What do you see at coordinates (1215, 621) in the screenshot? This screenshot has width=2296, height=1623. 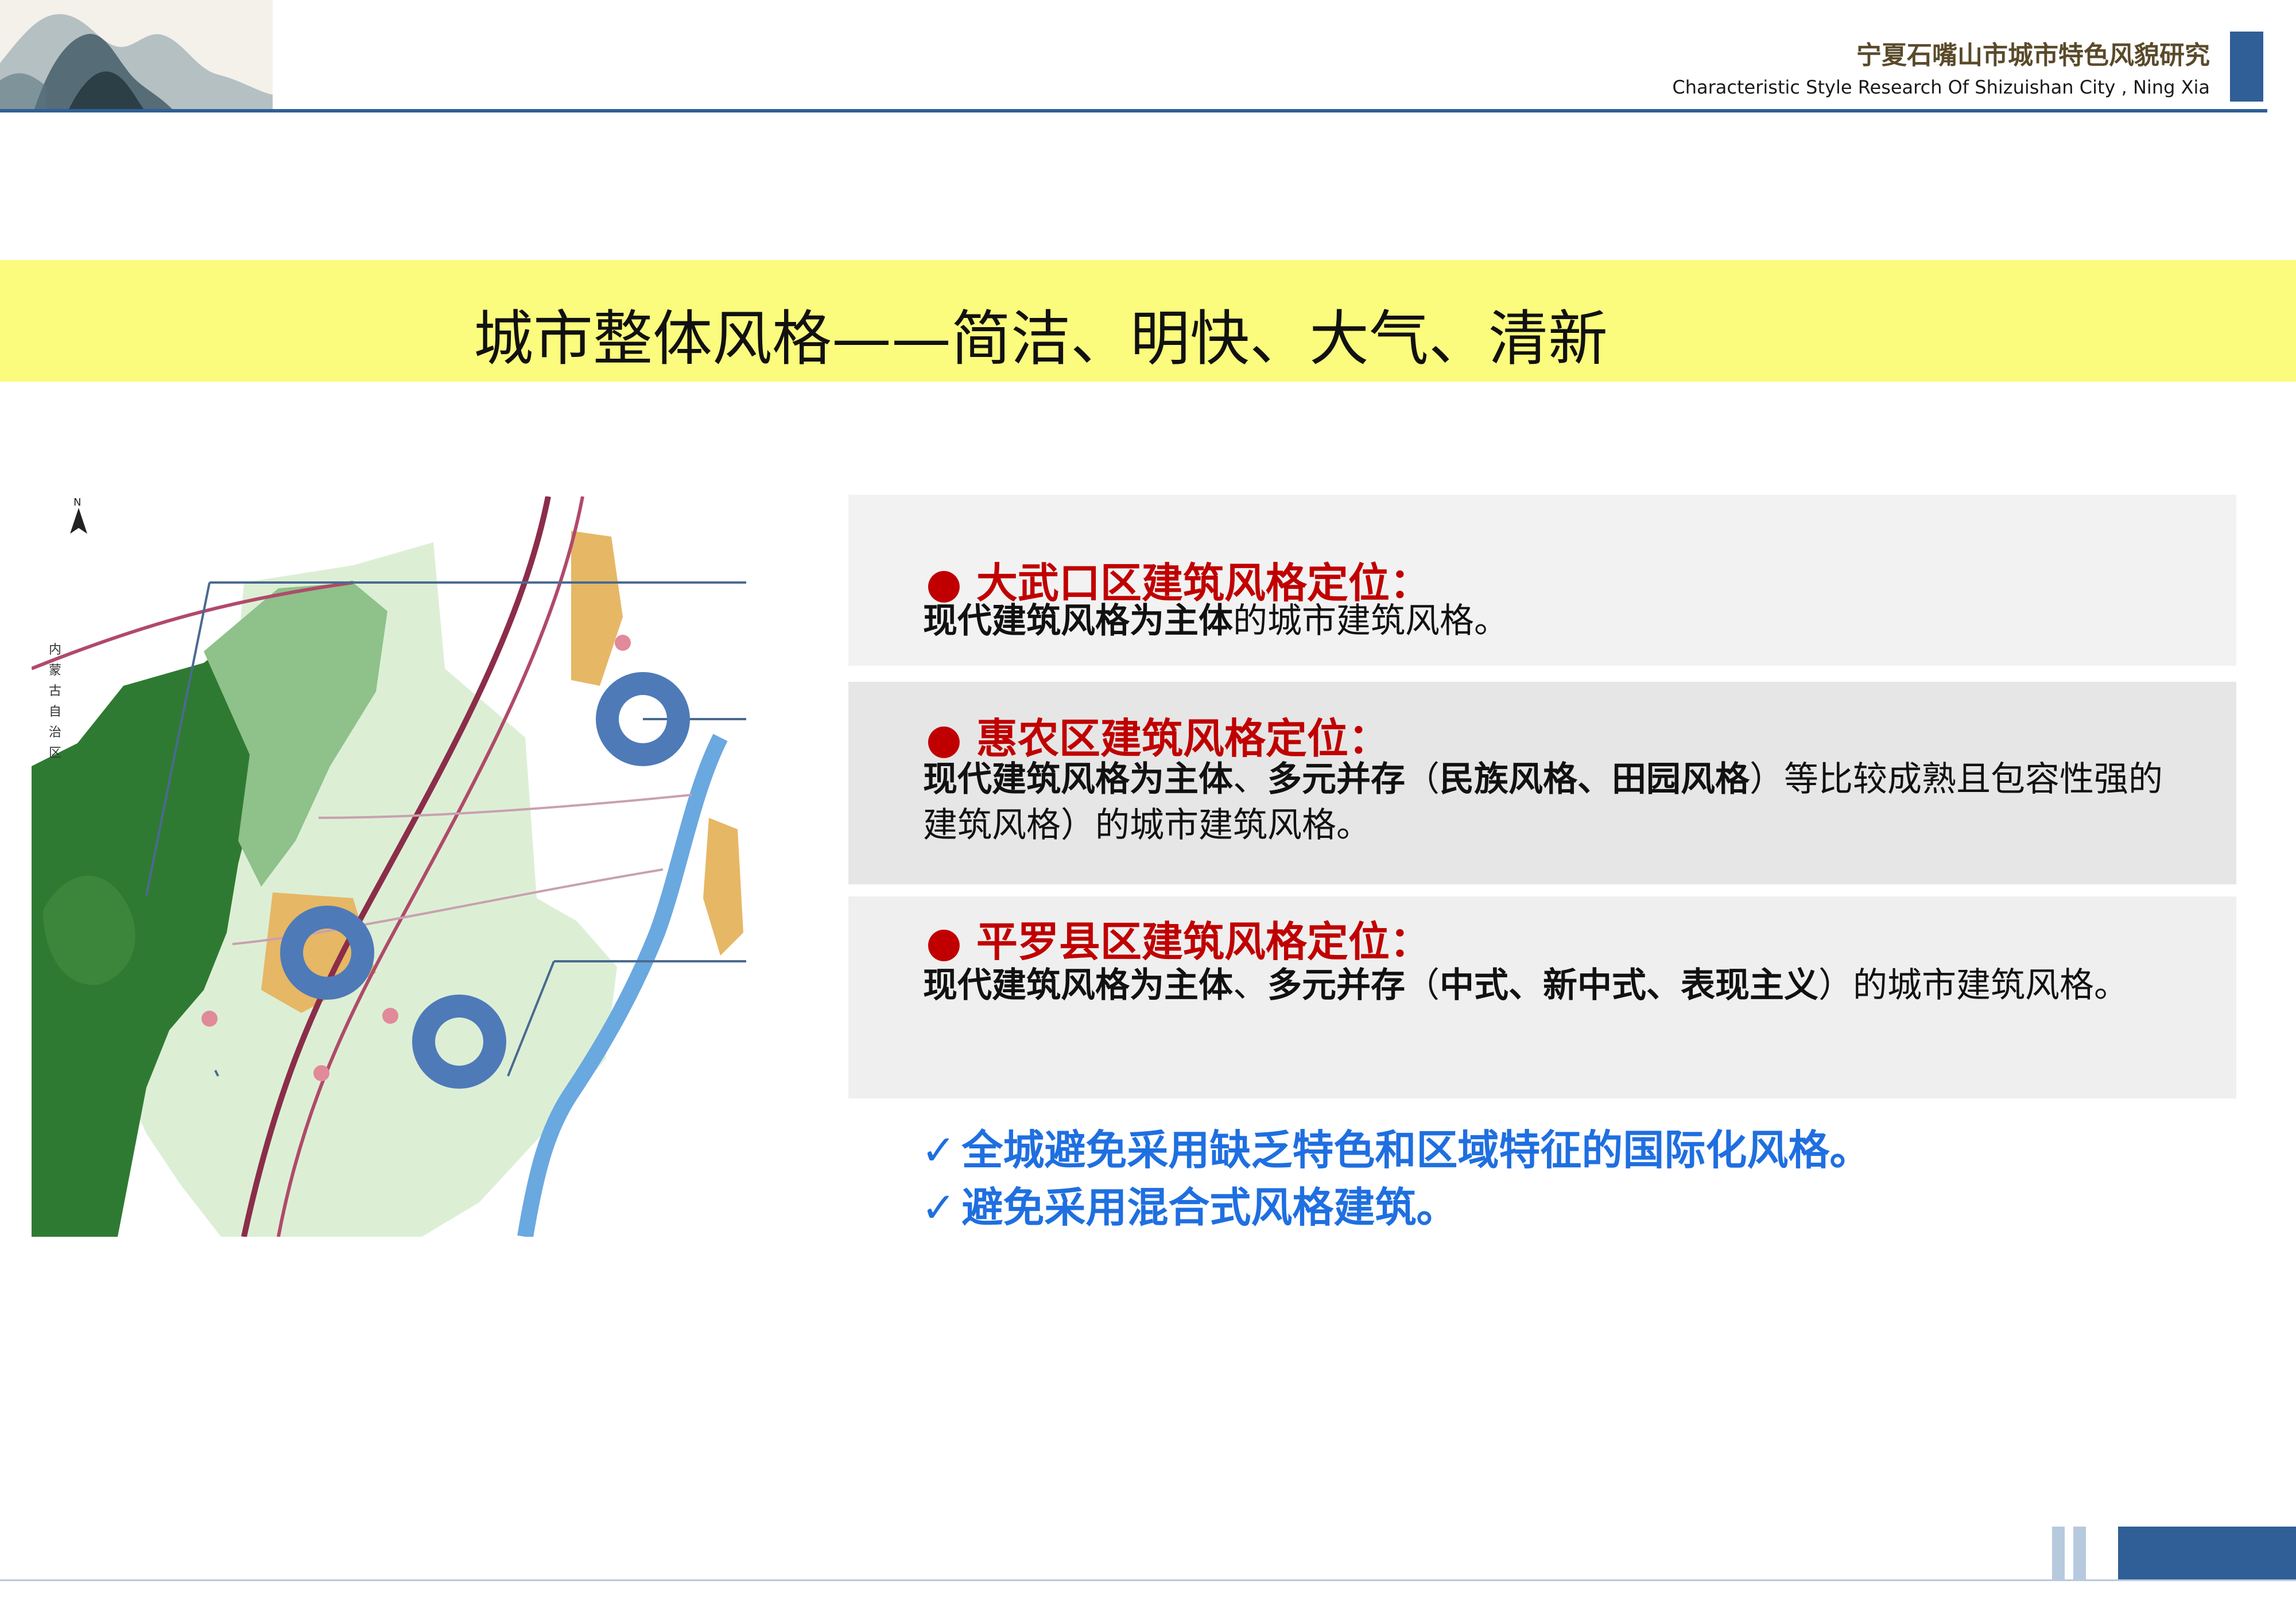 I see `panel-body: 现代建筑风格为主体的城市建筑风格。` at bounding box center [1215, 621].